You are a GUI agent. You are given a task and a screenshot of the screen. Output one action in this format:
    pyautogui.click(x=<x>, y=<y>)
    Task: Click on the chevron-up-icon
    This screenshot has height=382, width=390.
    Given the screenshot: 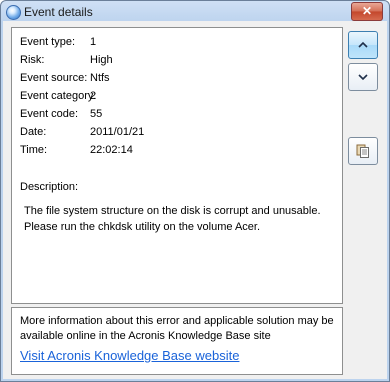 What is the action you would take?
    pyautogui.click(x=363, y=44)
    